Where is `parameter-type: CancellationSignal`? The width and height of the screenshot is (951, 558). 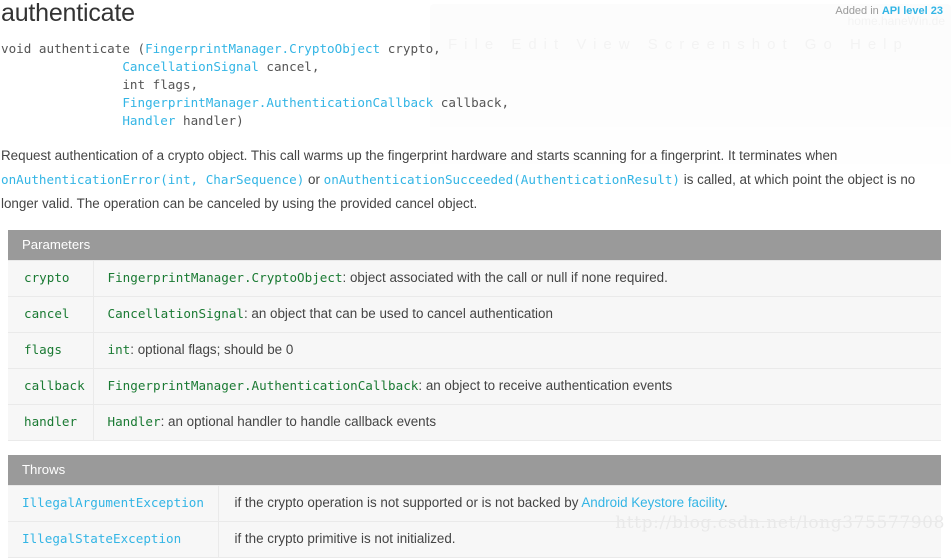
parameter-type: CancellationSignal is located at coordinates (175, 313).